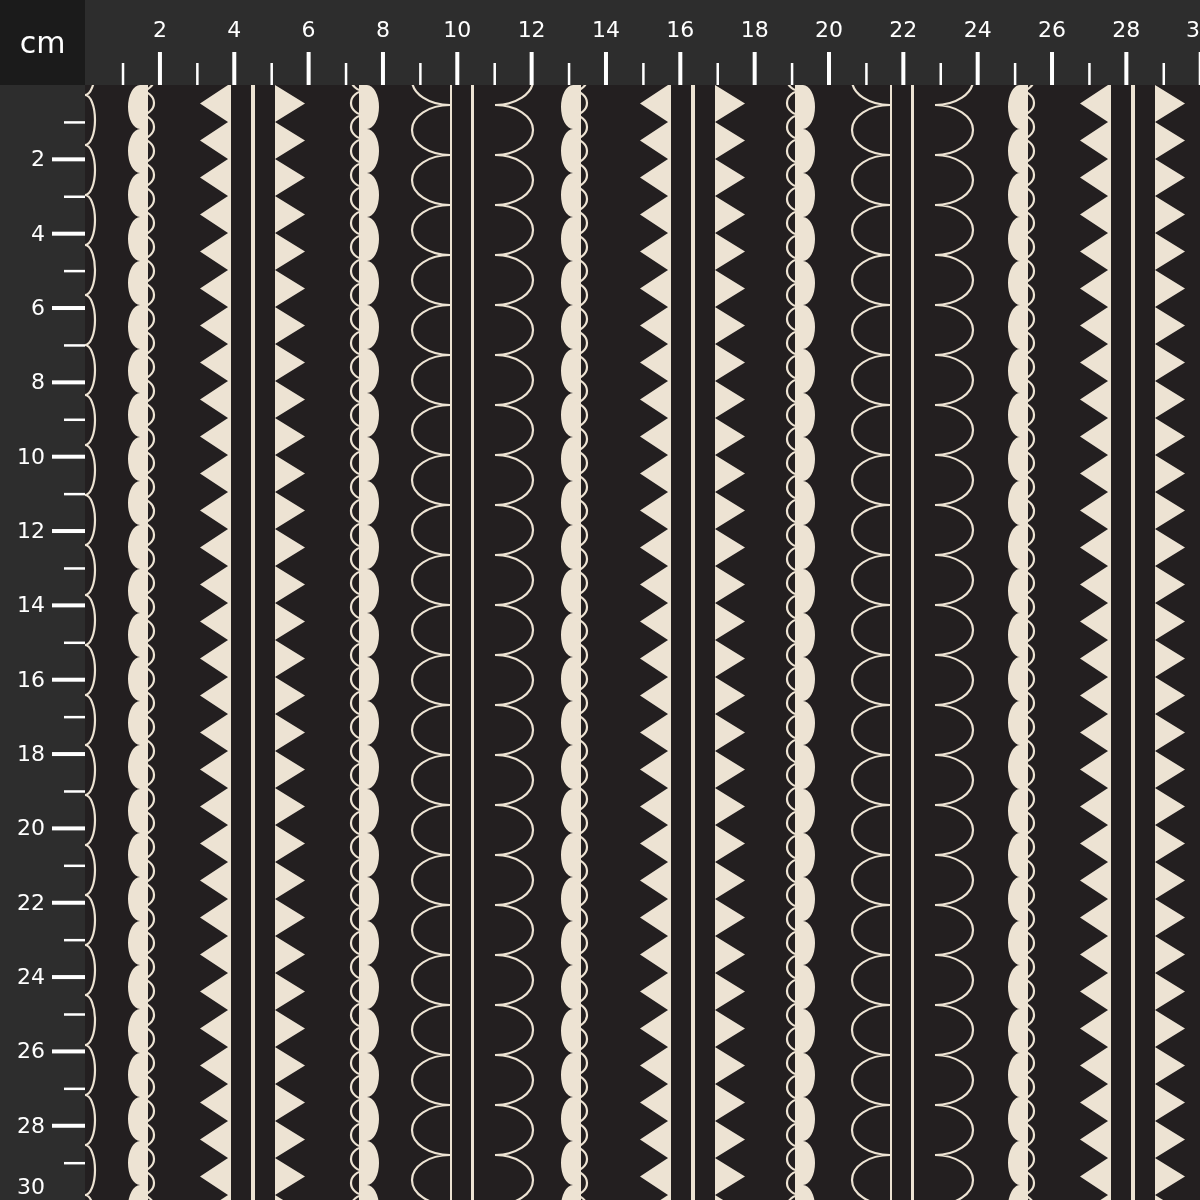 The width and height of the screenshot is (1200, 1200). What do you see at coordinates (42, 42) in the screenshot?
I see `unit-label: cm` at bounding box center [42, 42].